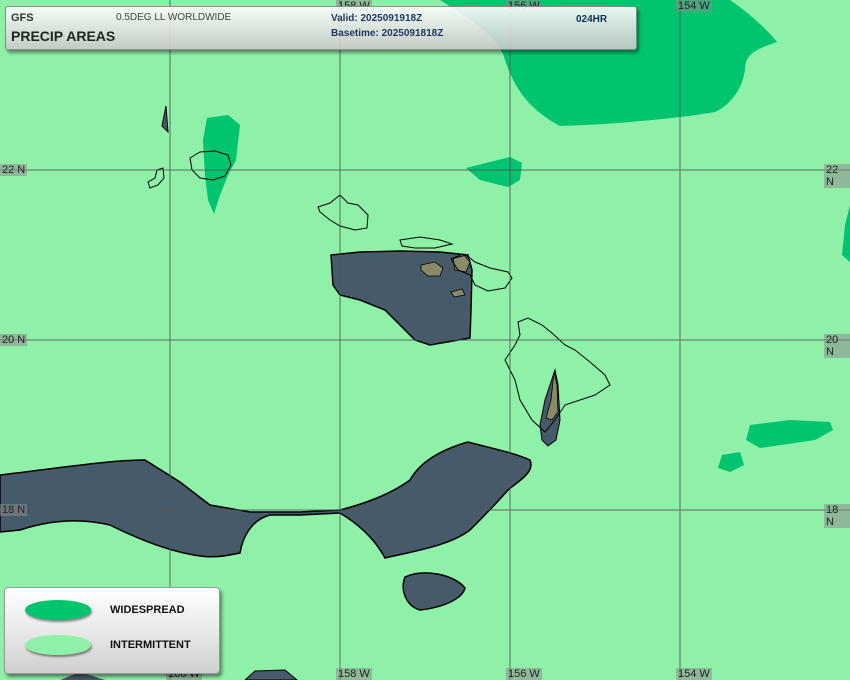 The width and height of the screenshot is (850, 680). I want to click on lat-label-20n-left: 20 N, so click(14, 340).